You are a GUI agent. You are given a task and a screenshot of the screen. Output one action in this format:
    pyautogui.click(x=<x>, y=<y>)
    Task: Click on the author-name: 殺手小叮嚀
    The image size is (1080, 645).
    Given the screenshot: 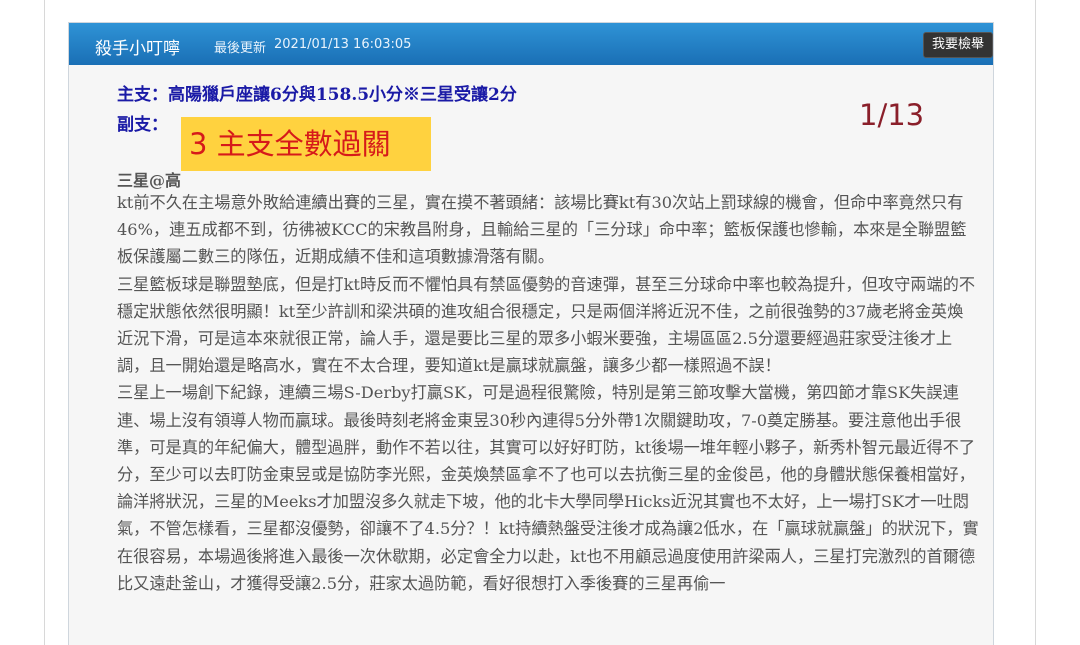 What is the action you would take?
    pyautogui.click(x=137, y=46)
    